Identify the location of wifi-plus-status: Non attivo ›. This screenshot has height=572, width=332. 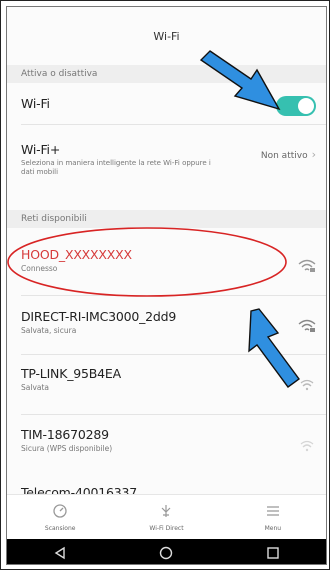
(288, 154).